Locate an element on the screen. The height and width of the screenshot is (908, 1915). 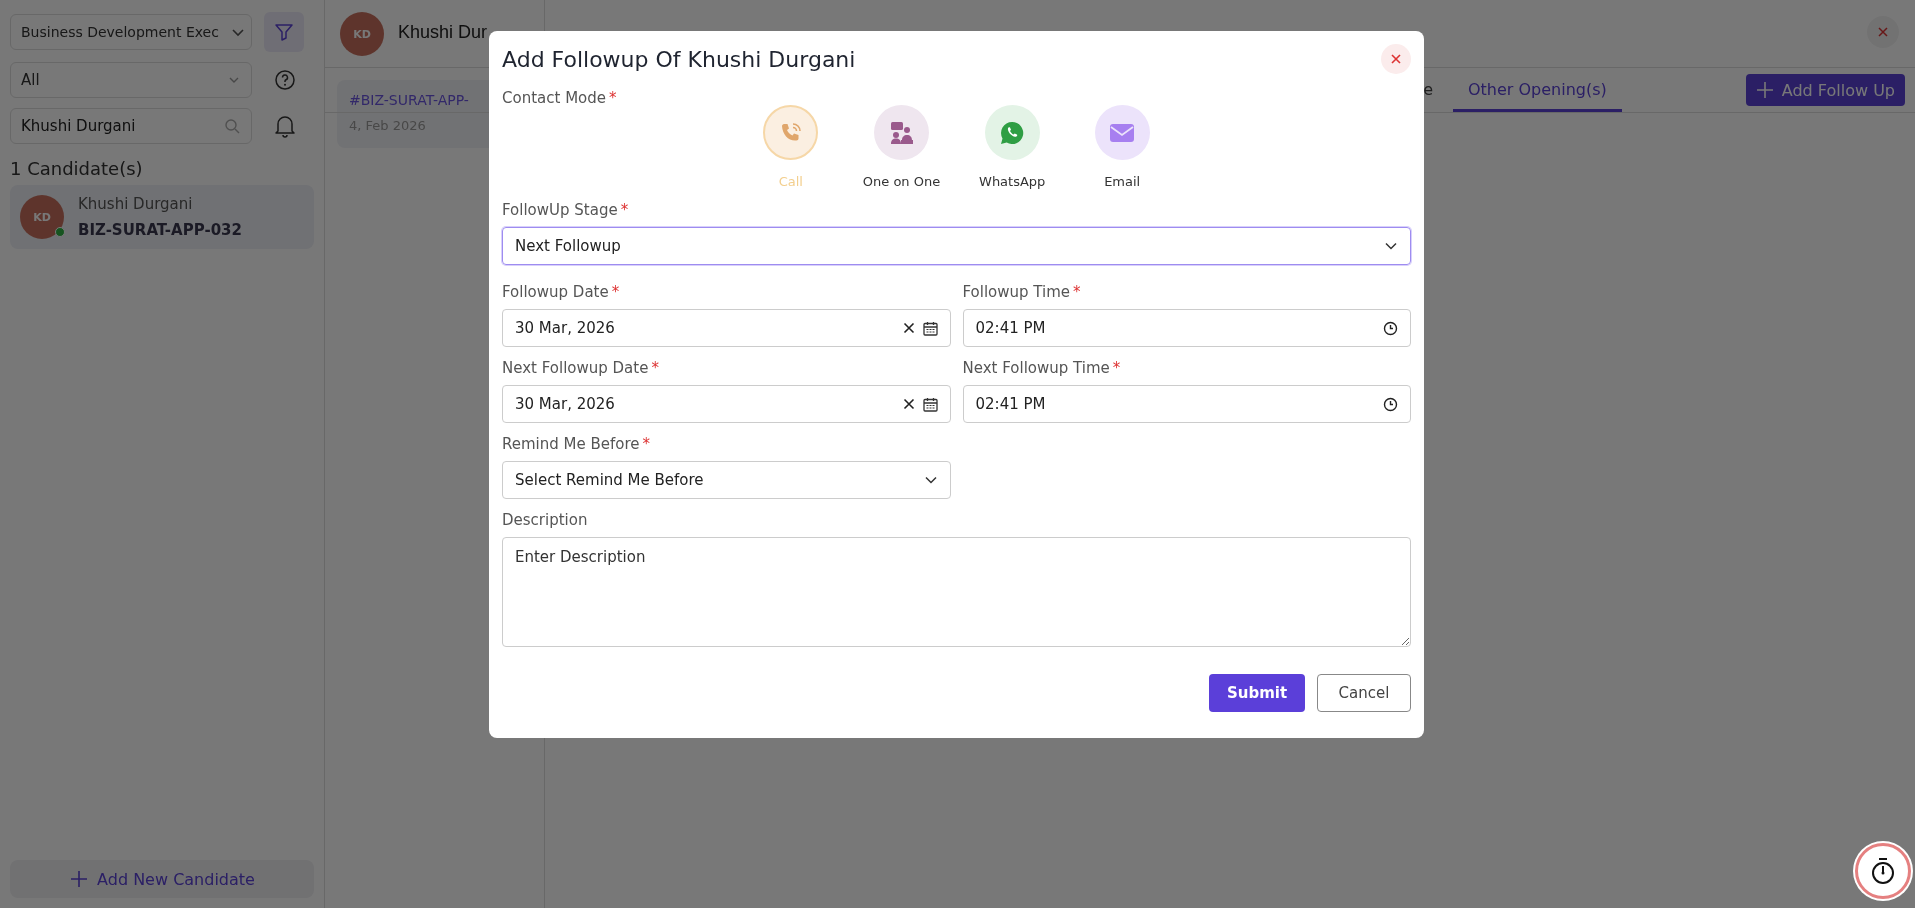
search-icon is located at coordinates (232, 126).